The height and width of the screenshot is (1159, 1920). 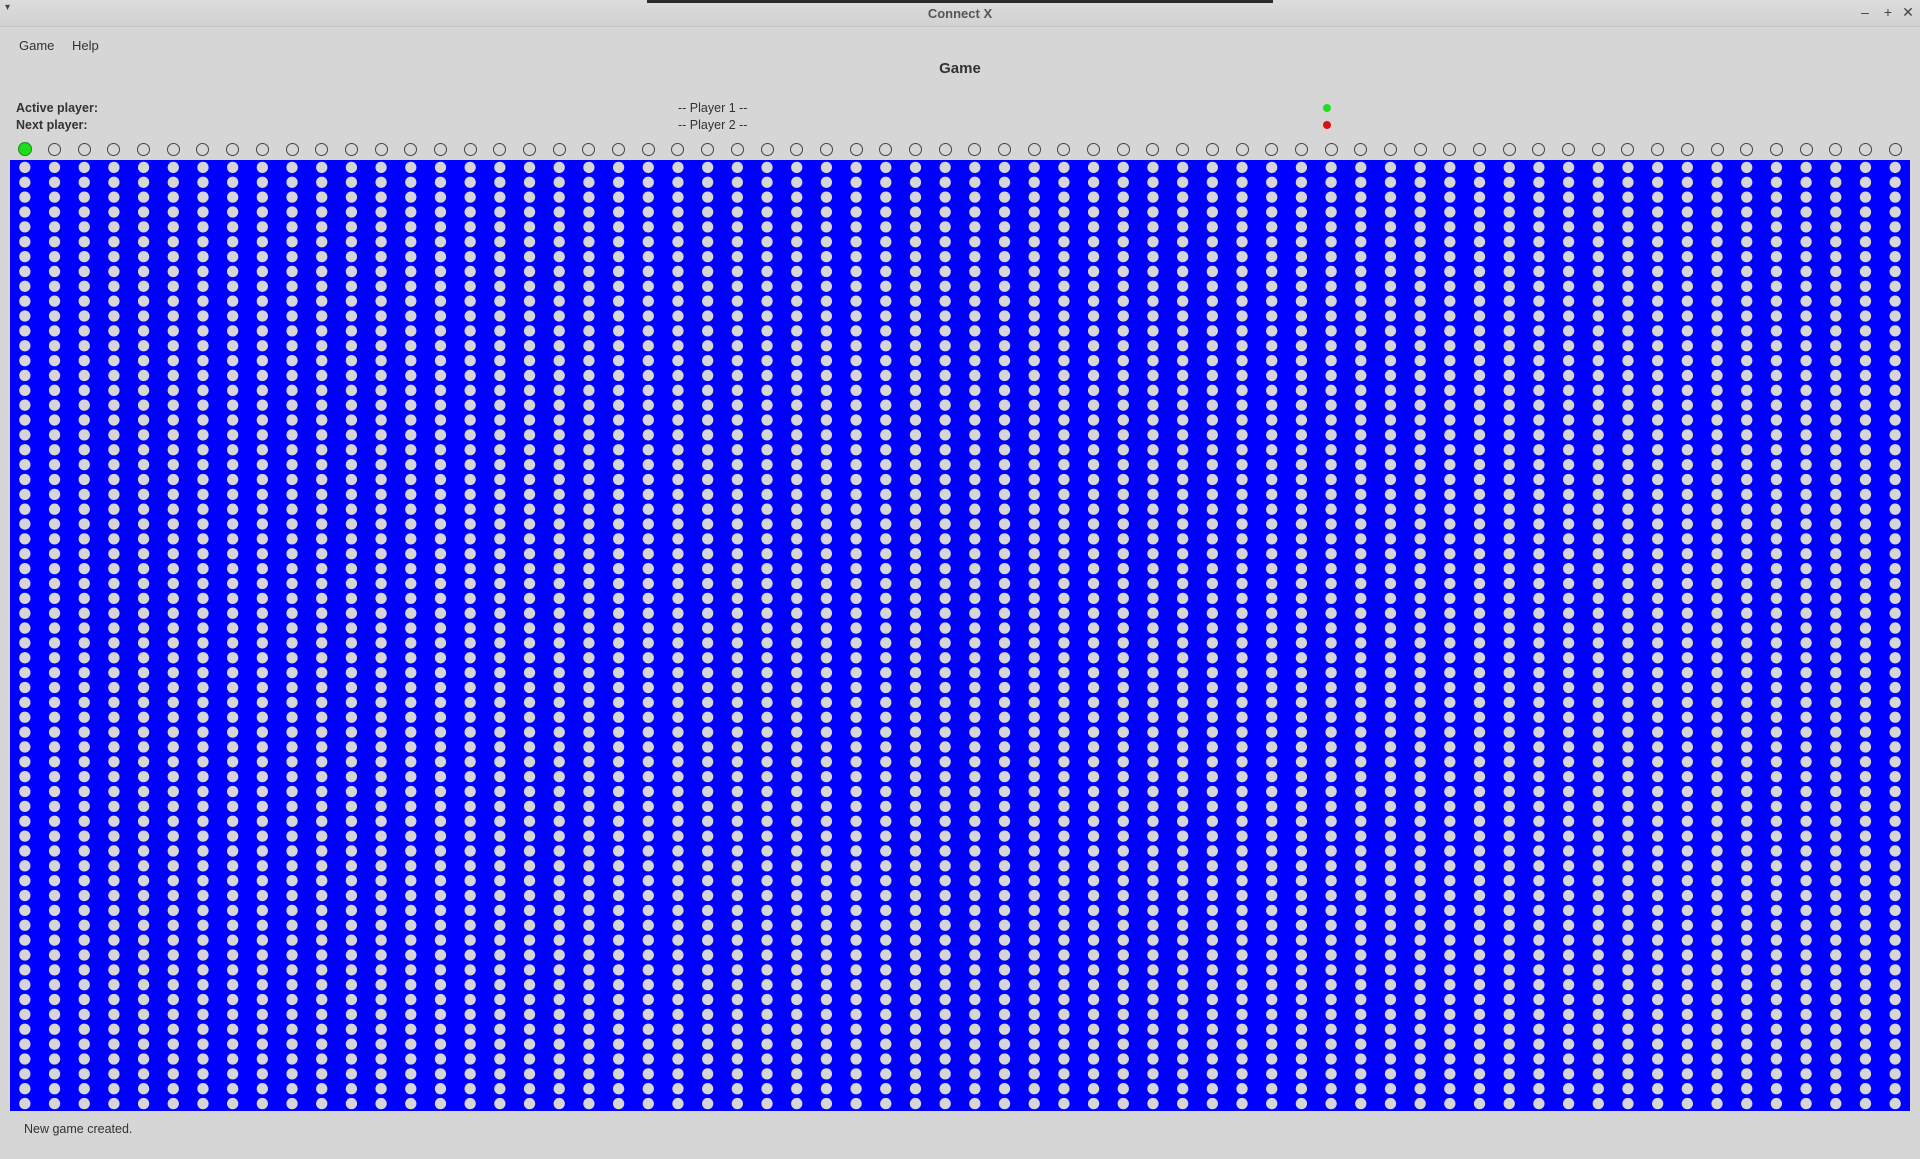 I want to click on minimize-icon: –, so click(x=1865, y=12).